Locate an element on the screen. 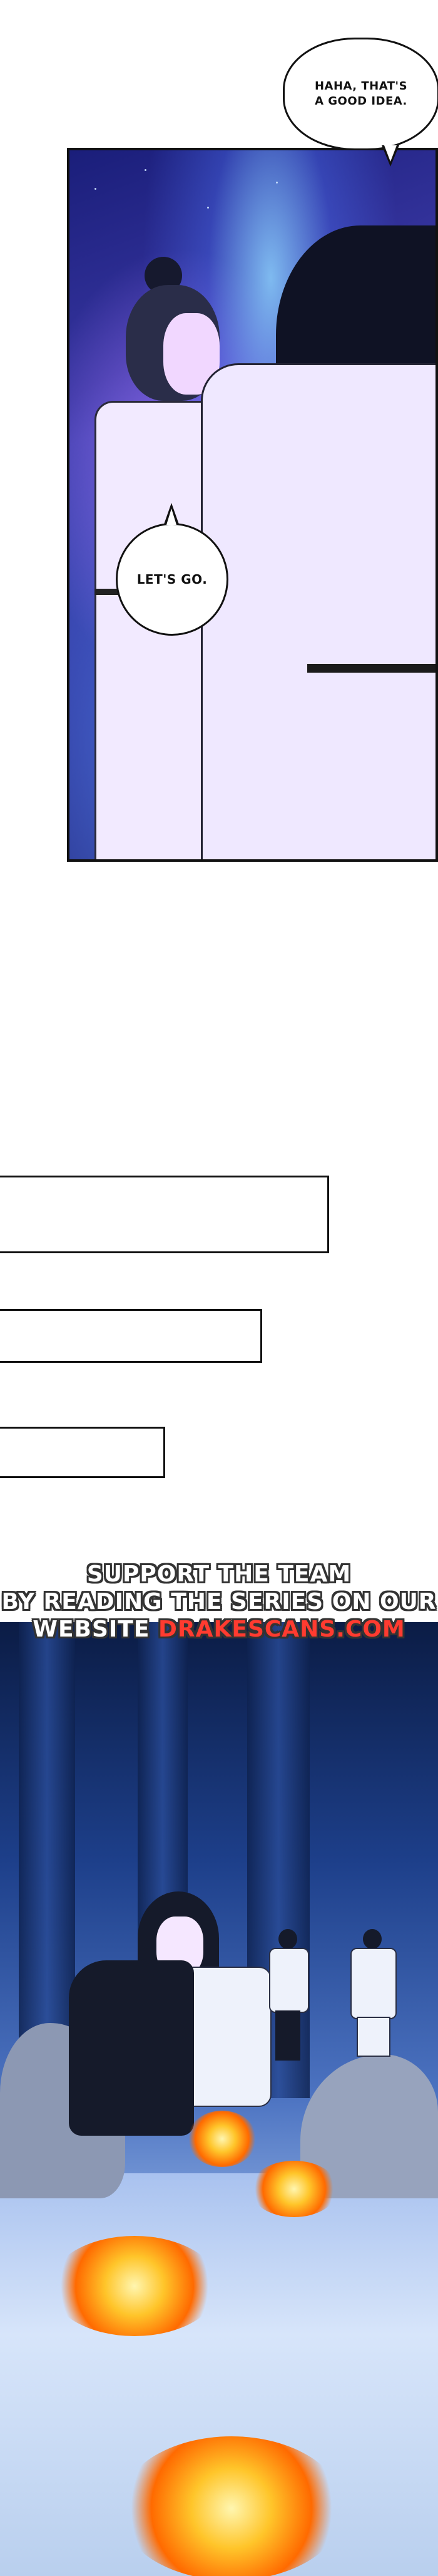 Image resolution: width=438 pixels, height=2576 pixels. figure-cloak is located at coordinates (131, 2048).